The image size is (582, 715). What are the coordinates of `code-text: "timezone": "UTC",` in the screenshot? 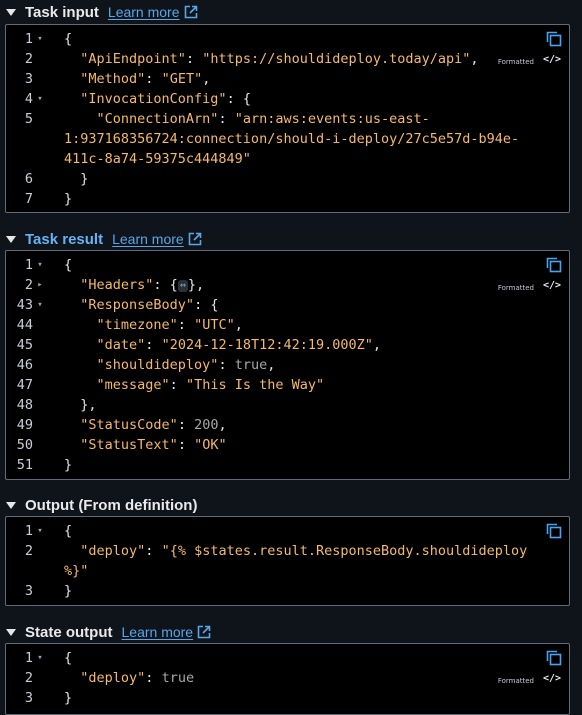 It's located at (153, 325).